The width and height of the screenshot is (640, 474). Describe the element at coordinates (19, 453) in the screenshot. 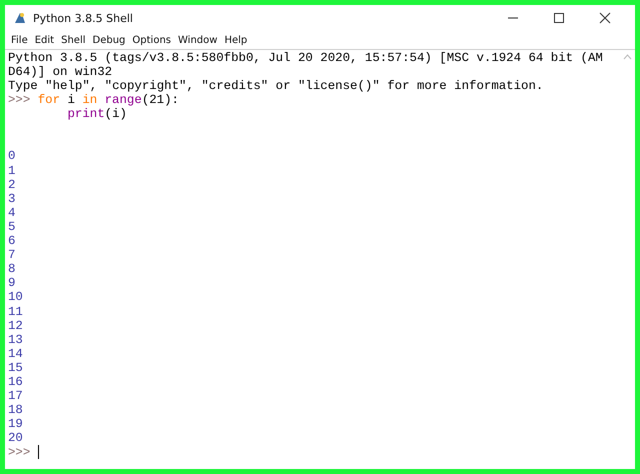

I see `shell-prompt: >>>` at that location.